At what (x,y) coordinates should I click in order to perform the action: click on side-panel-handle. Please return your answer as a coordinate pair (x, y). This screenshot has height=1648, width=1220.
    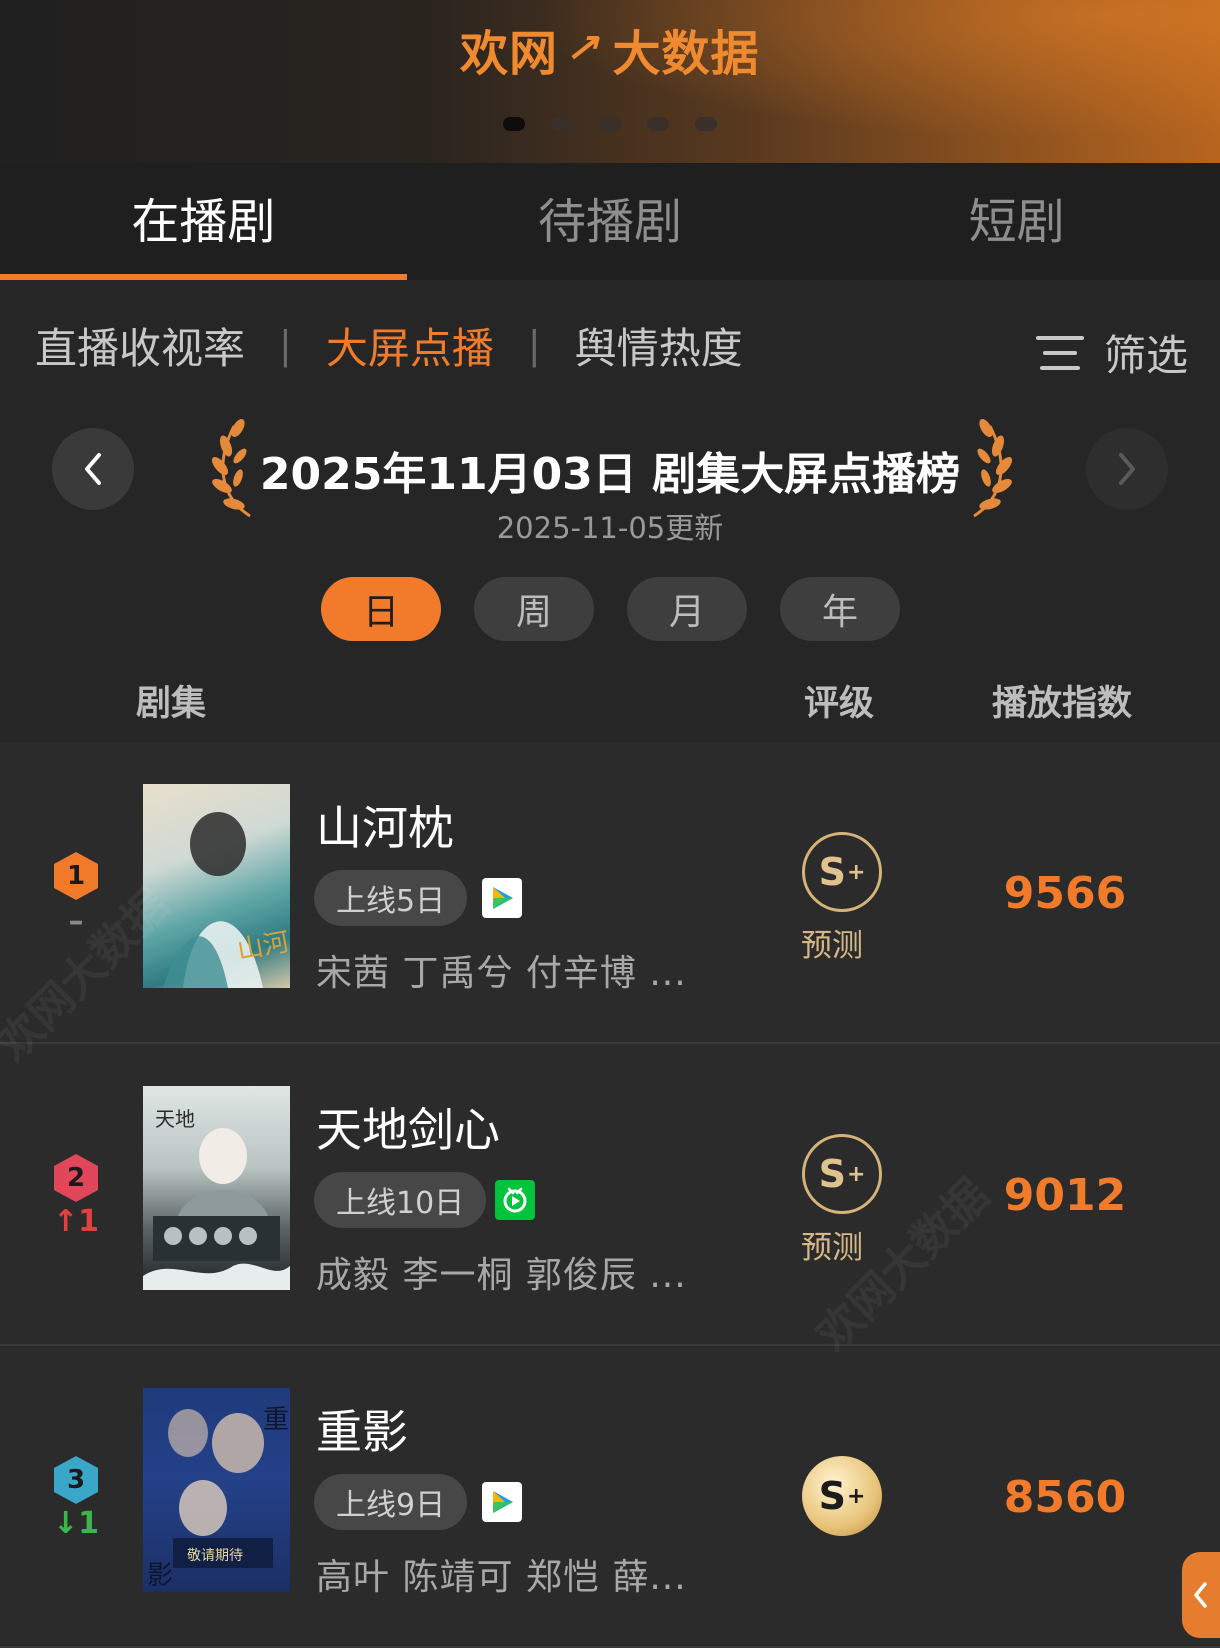
    Looking at the image, I should click on (1201, 1595).